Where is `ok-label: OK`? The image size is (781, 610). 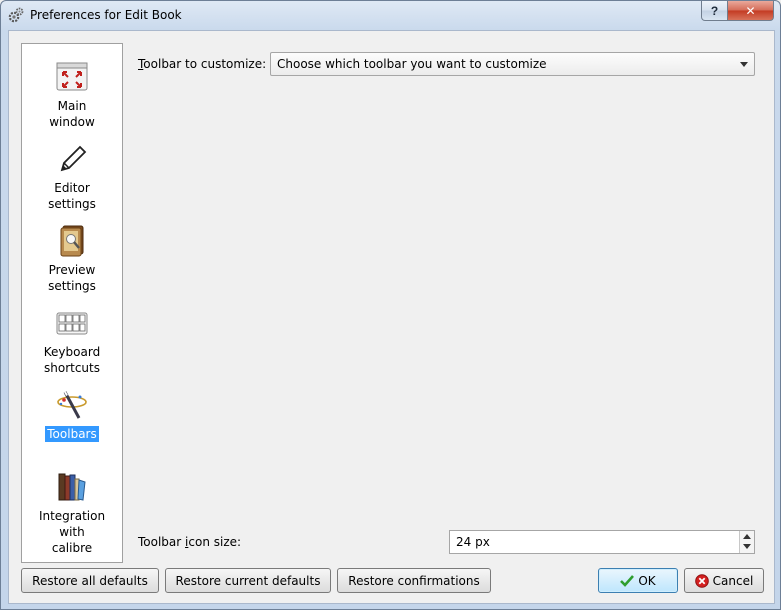 ok-label: OK is located at coordinates (647, 580).